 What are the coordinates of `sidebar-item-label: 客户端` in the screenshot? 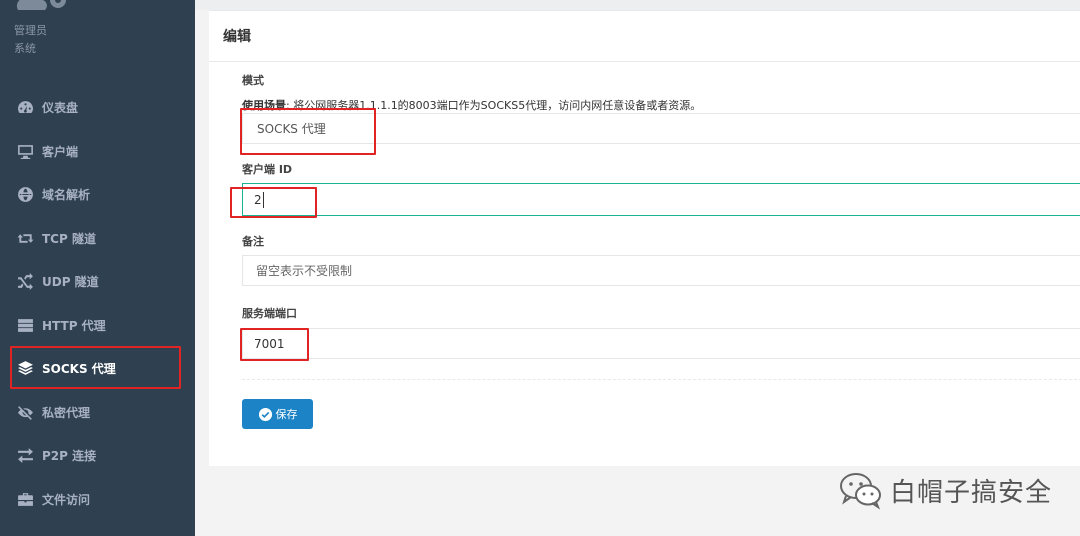 It's located at (60, 151).